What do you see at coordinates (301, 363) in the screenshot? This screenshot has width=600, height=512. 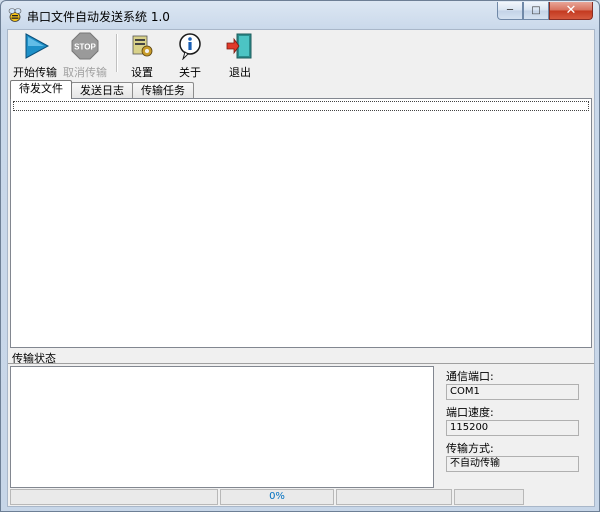 I see `section-divider` at bounding box center [301, 363].